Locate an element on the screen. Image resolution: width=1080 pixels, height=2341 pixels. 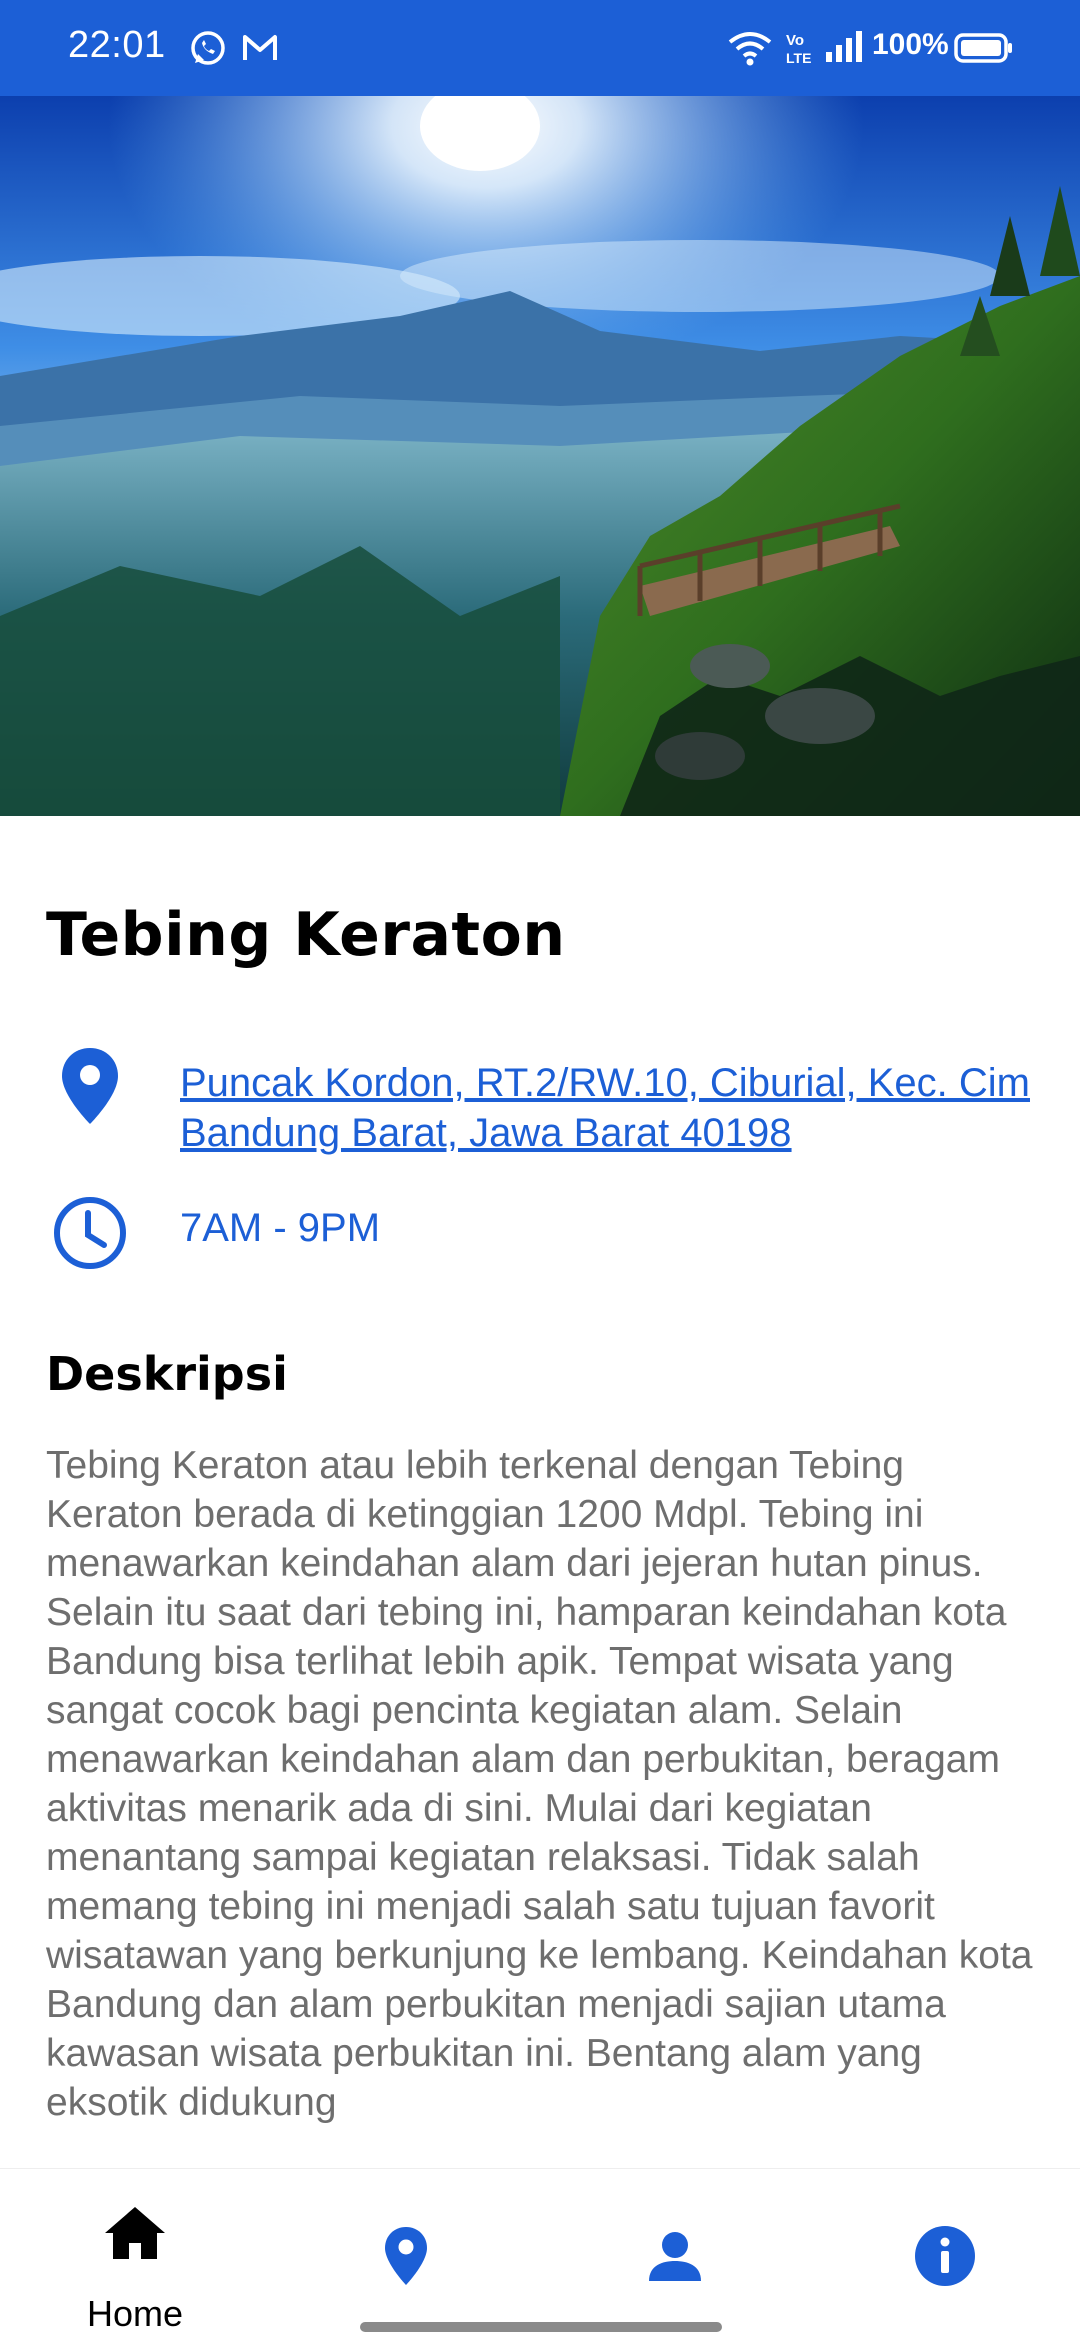
whatsapp-icon is located at coordinates (208, 50).